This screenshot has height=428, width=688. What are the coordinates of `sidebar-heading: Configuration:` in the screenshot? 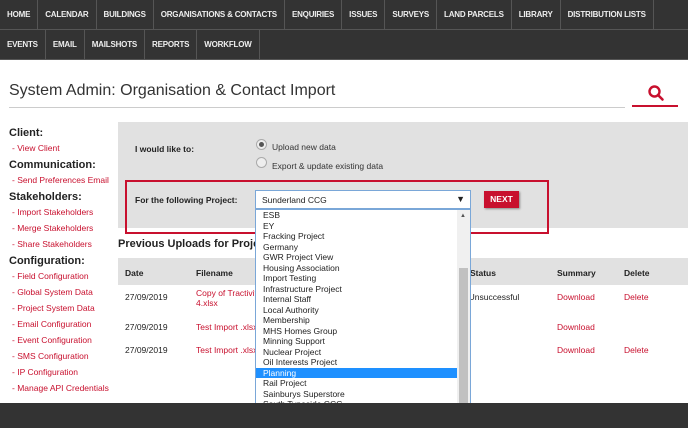 It's located at (47, 261).